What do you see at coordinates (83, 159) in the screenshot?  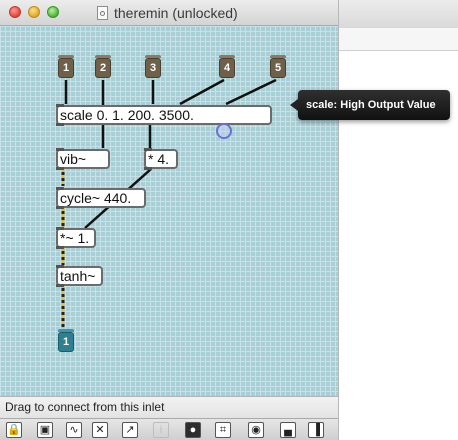 I see `vib-object: vib~` at bounding box center [83, 159].